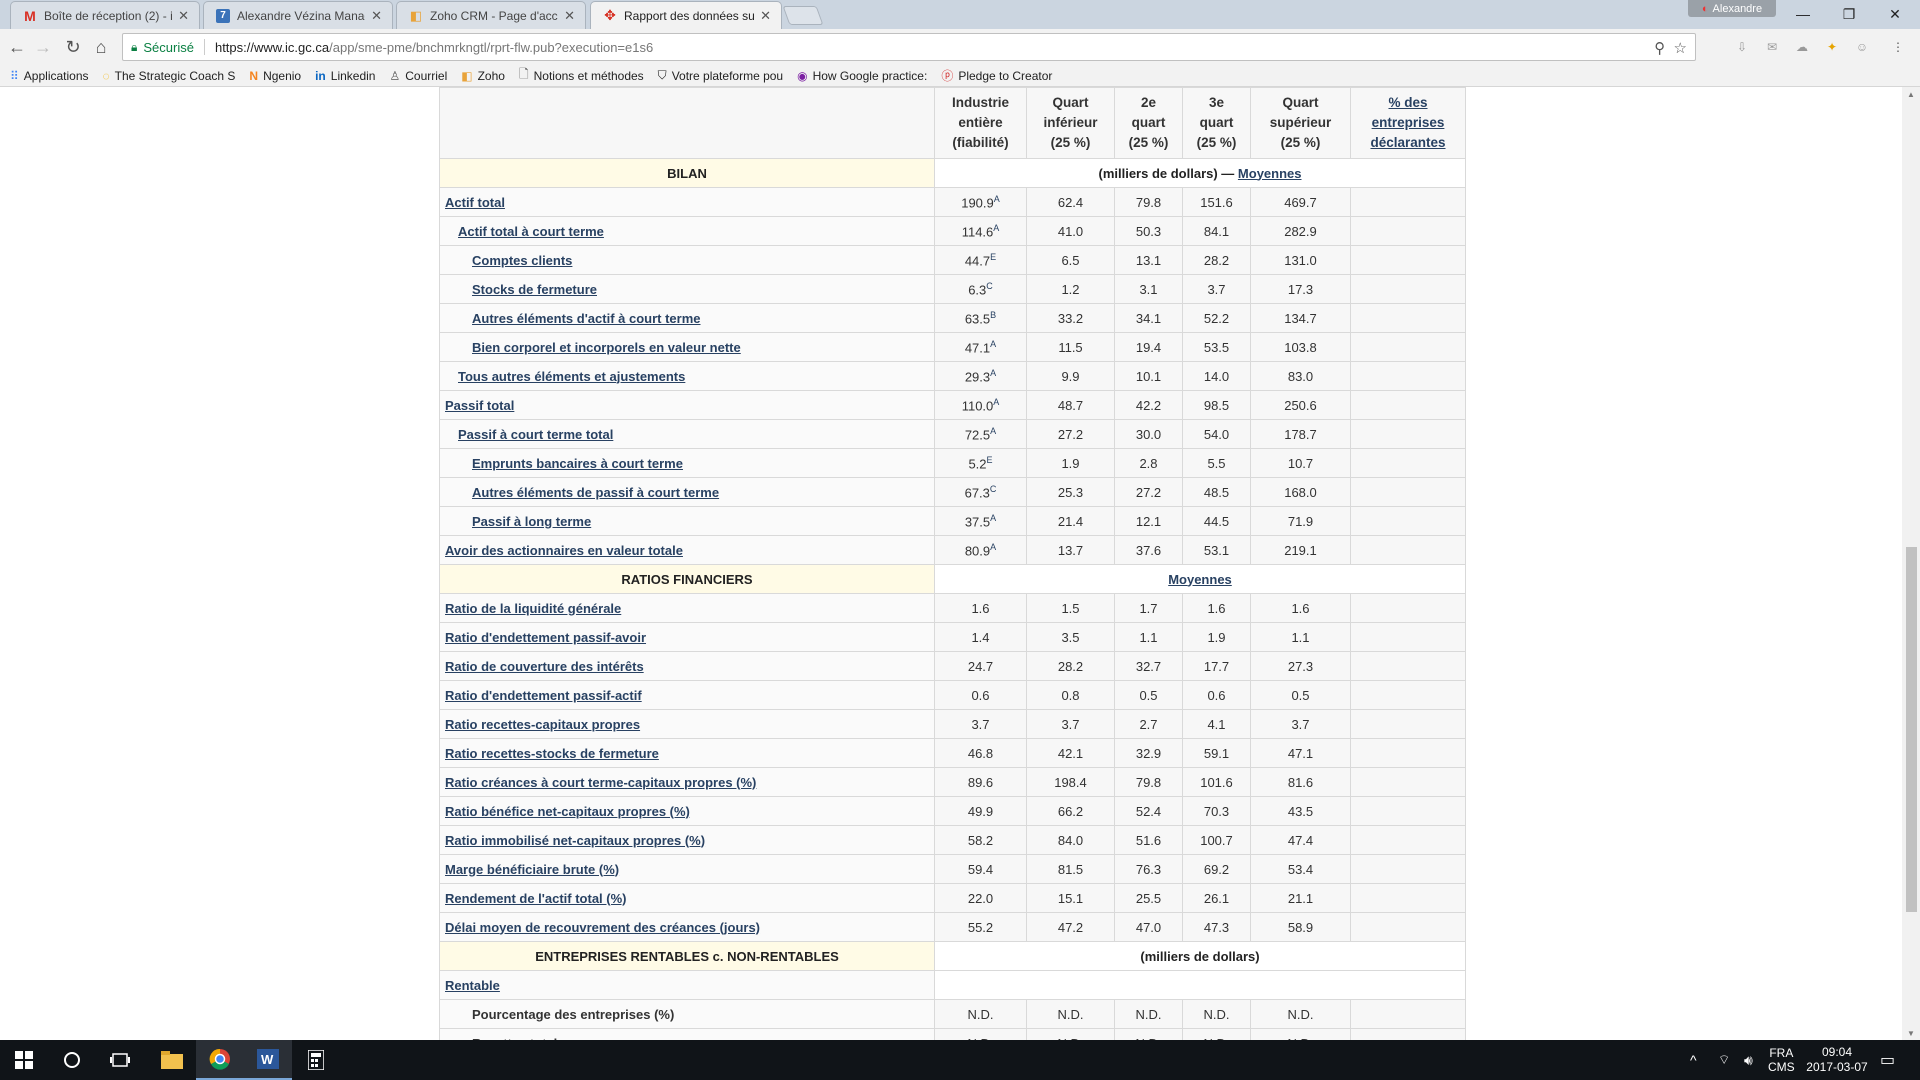 This screenshot has width=1920, height=1080. I want to click on cloud-extension-icon: ☁, so click(1802, 47).